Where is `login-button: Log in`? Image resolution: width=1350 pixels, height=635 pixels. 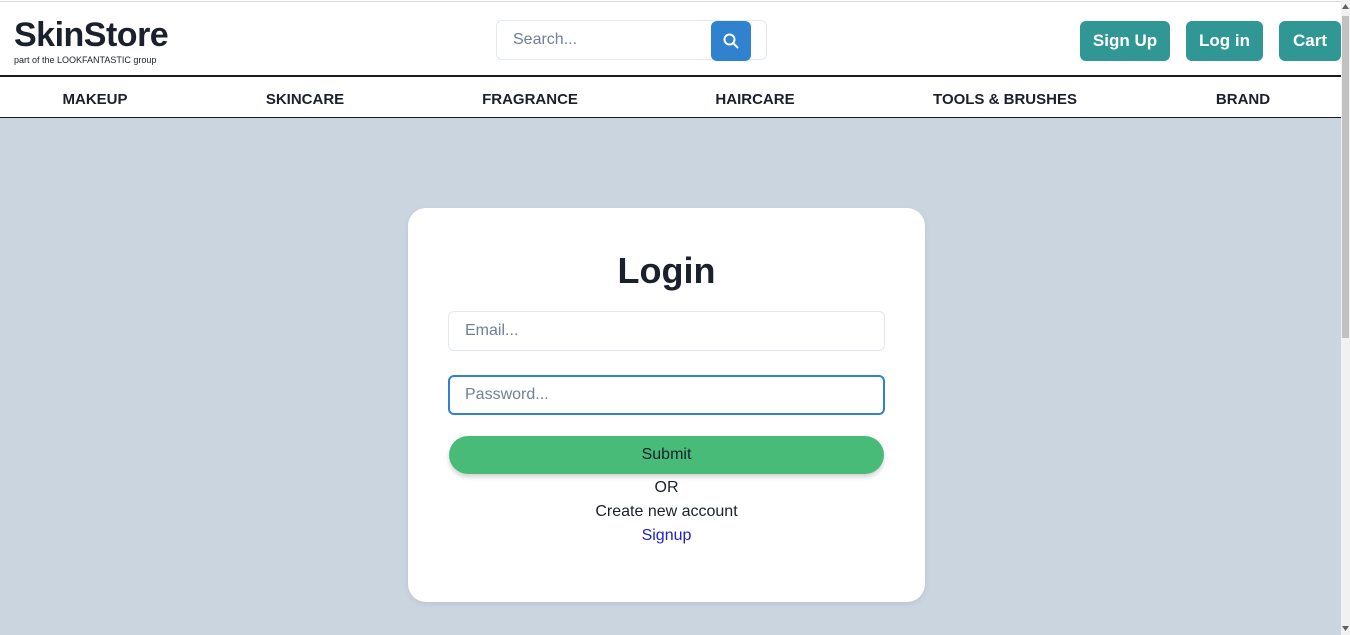
login-button: Log in is located at coordinates (1224, 41).